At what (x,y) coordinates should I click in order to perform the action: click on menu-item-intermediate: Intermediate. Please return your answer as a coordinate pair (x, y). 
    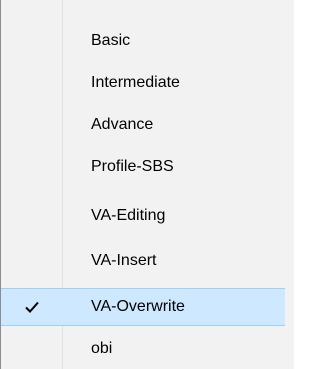
    Looking at the image, I should click on (147, 83).